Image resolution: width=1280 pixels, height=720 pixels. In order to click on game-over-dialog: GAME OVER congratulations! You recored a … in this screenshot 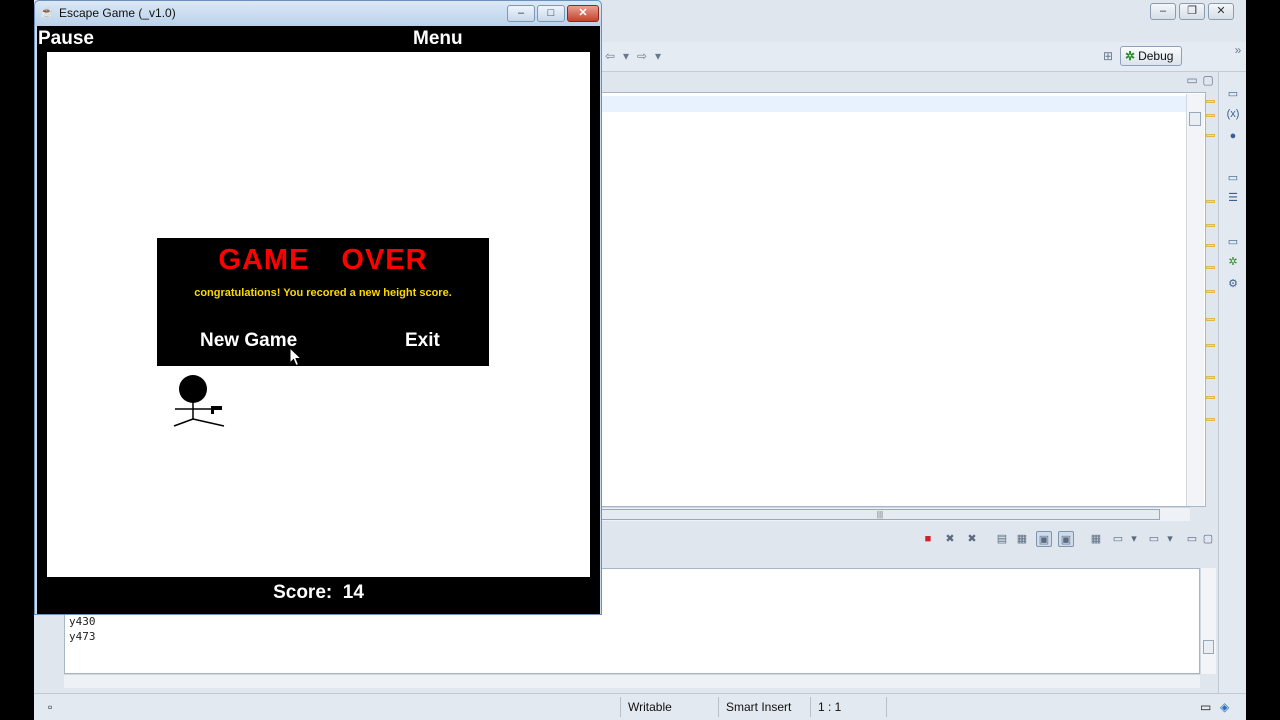, I will do `click(323, 302)`.